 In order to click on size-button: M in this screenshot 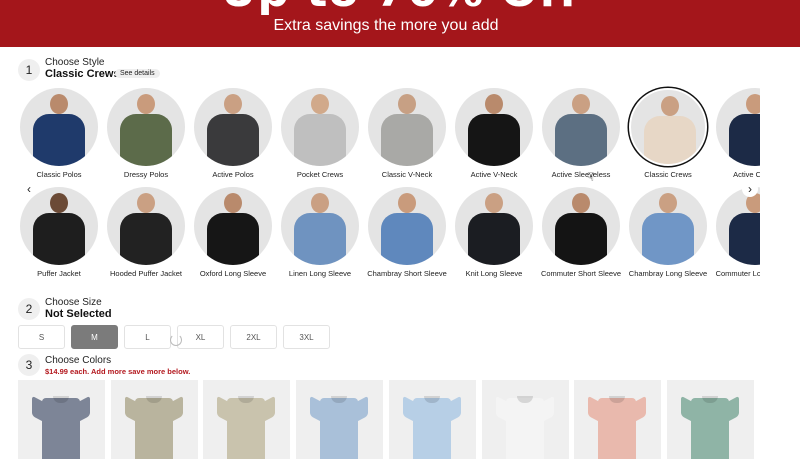, I will do `click(94, 337)`.